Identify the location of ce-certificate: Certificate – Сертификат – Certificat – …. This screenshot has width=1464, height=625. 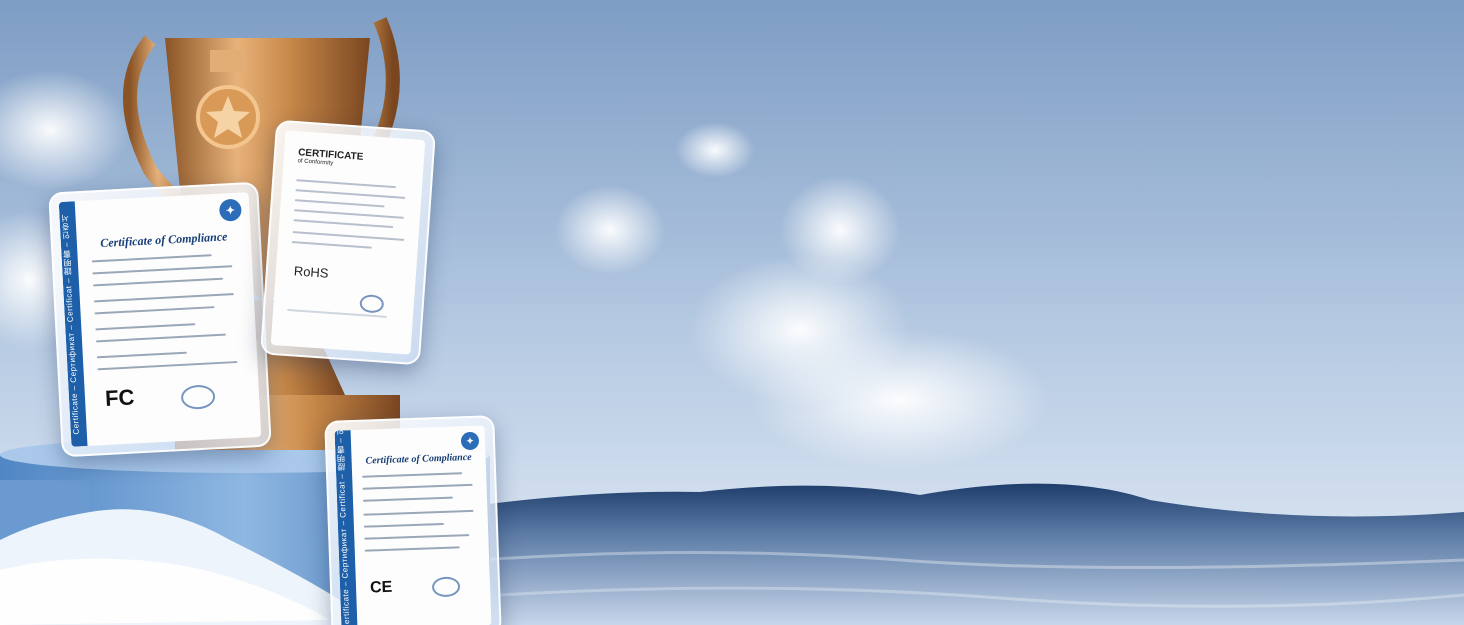
(413, 520).